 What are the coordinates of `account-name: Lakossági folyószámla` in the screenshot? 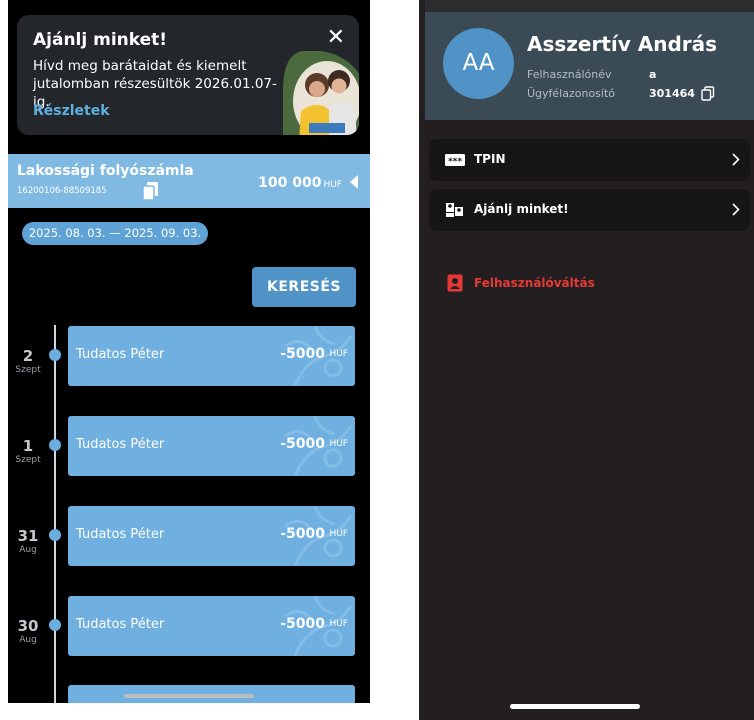 It's located at (105, 171).